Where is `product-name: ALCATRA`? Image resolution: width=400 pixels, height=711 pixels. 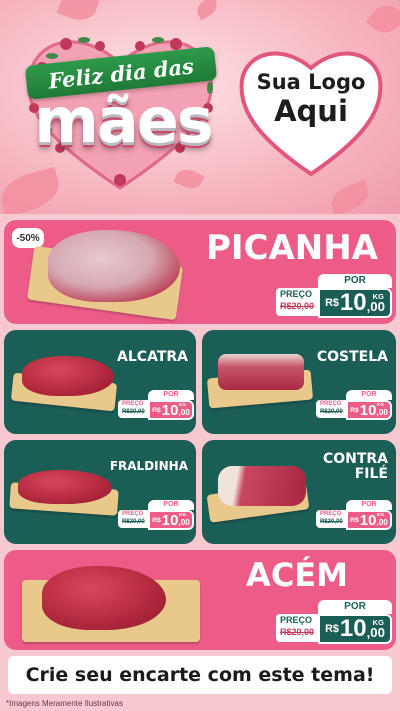 product-name: ALCATRA is located at coordinates (152, 357).